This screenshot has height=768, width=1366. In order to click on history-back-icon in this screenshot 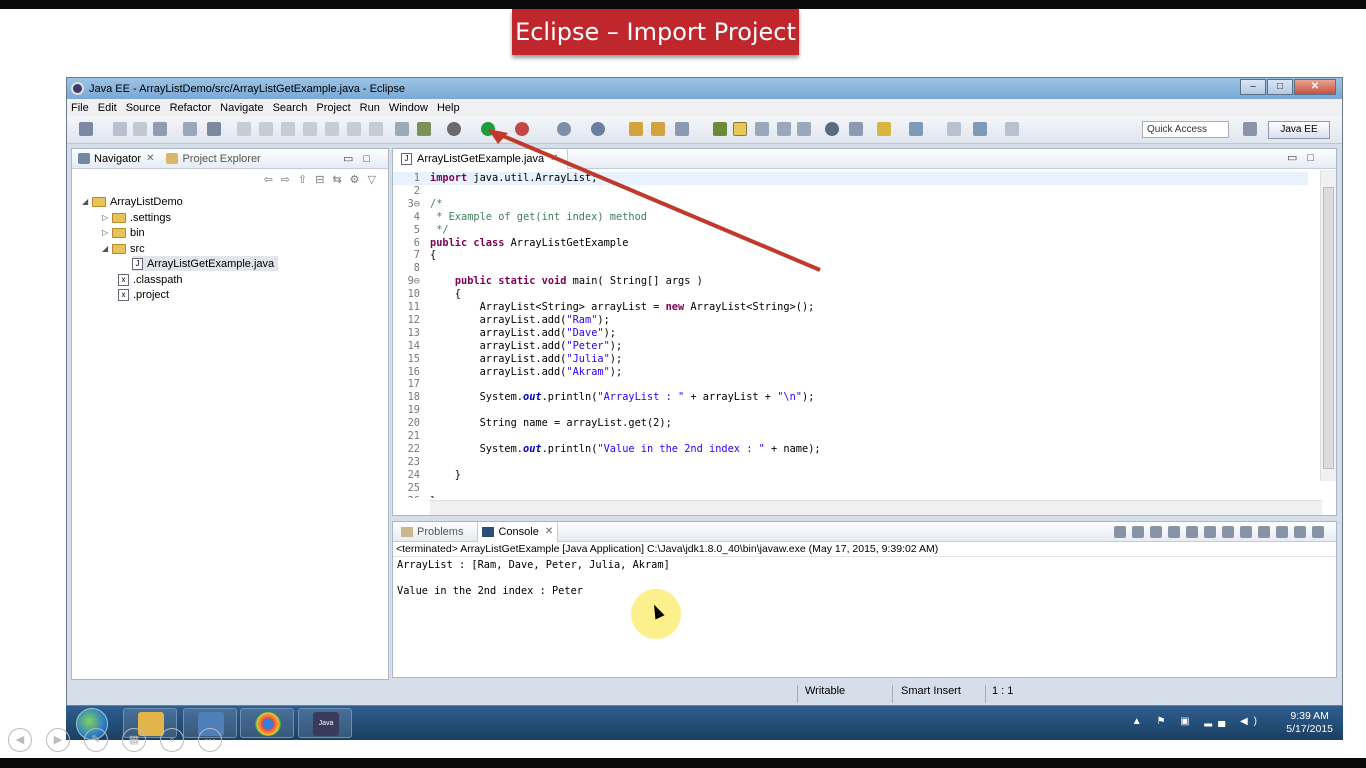, I will do `click(980, 129)`.